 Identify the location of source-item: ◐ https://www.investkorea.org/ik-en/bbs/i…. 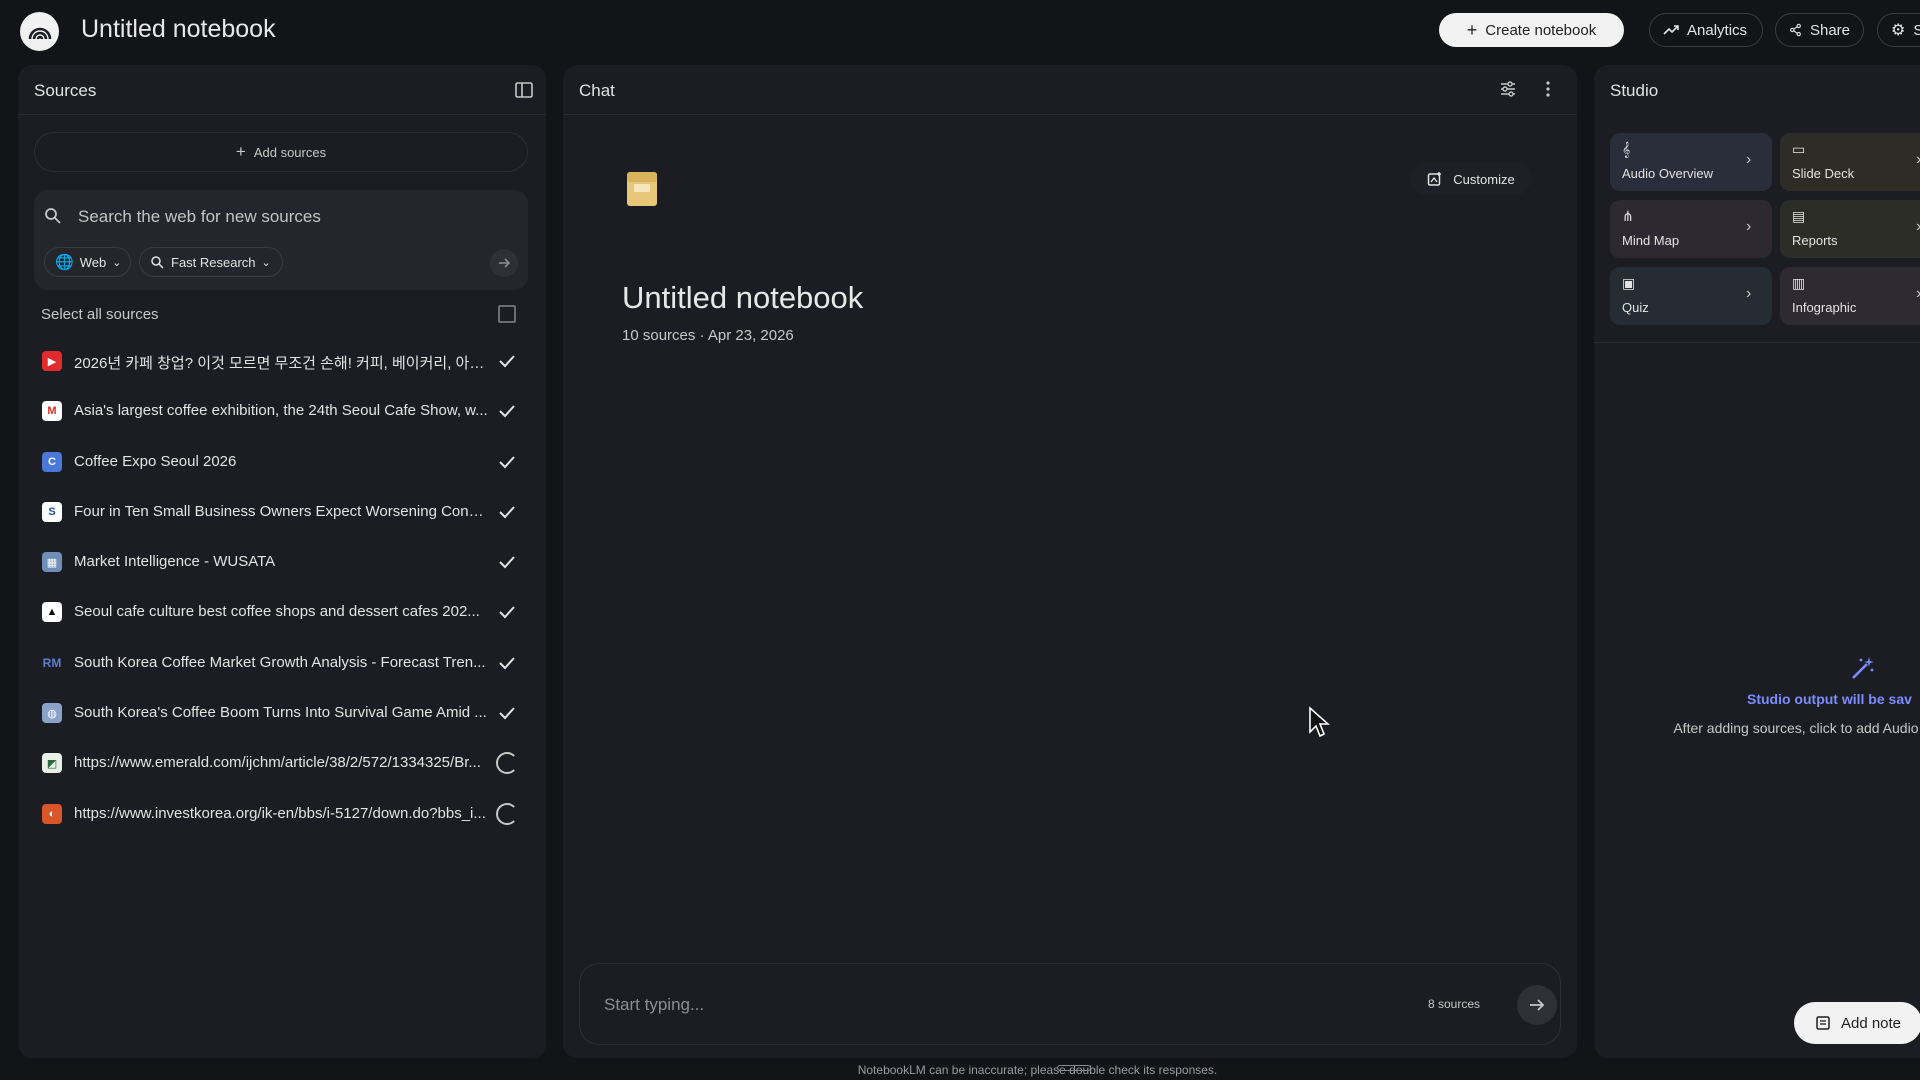
(282, 813).